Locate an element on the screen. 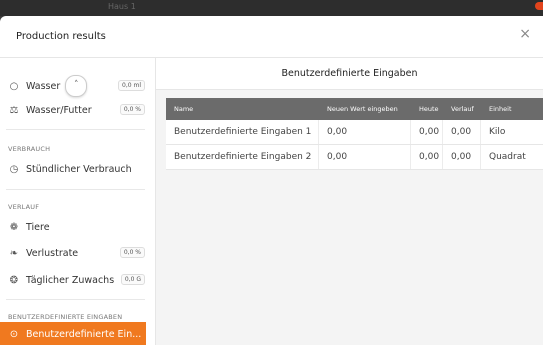 Image resolution: width=543 pixels, height=345 pixels. column-header-today: Heute is located at coordinates (427, 109).